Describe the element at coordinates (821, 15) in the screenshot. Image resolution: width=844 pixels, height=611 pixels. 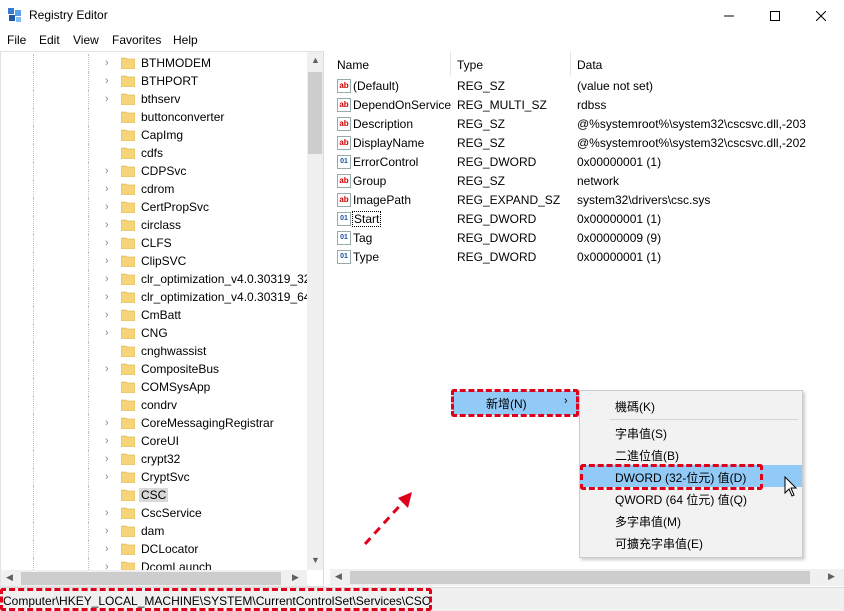
I see `close-button` at that location.